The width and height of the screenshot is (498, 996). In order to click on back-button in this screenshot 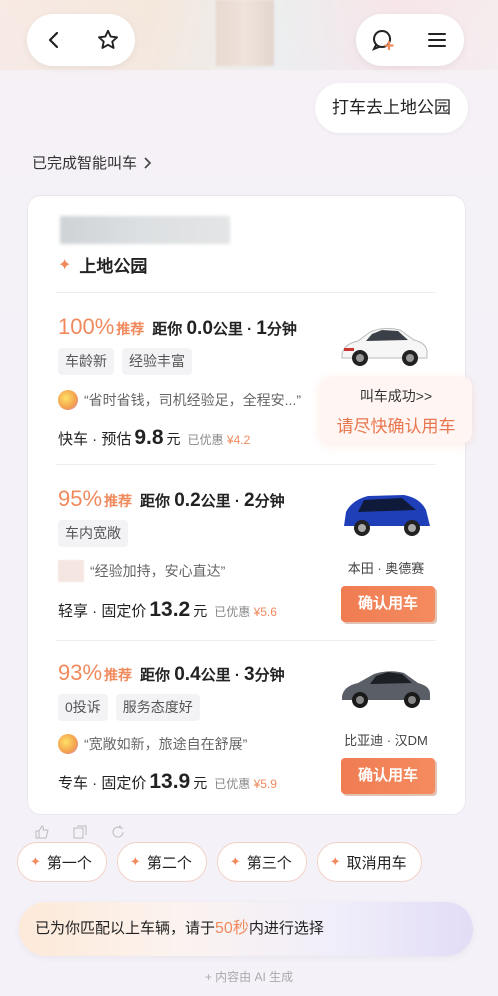, I will do `click(54, 40)`.